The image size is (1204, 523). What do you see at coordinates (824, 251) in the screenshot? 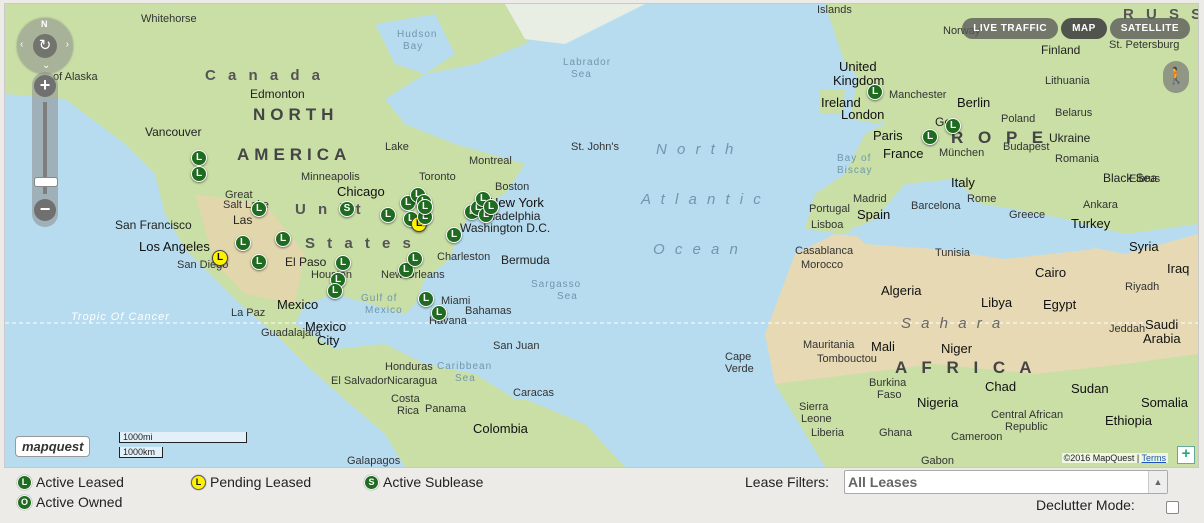
I see `label-casablanca: Casablanca` at bounding box center [824, 251].